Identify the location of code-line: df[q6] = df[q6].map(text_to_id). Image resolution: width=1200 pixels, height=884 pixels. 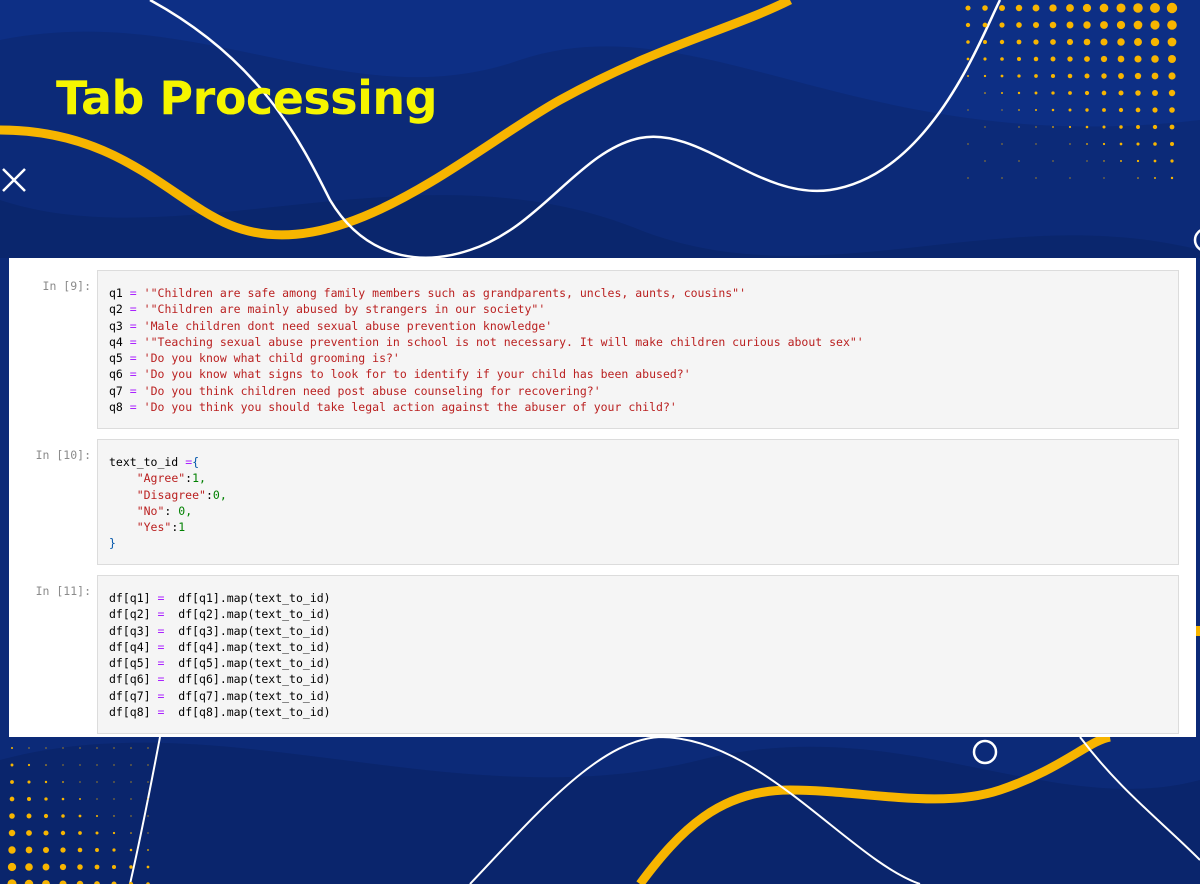
(220, 679).